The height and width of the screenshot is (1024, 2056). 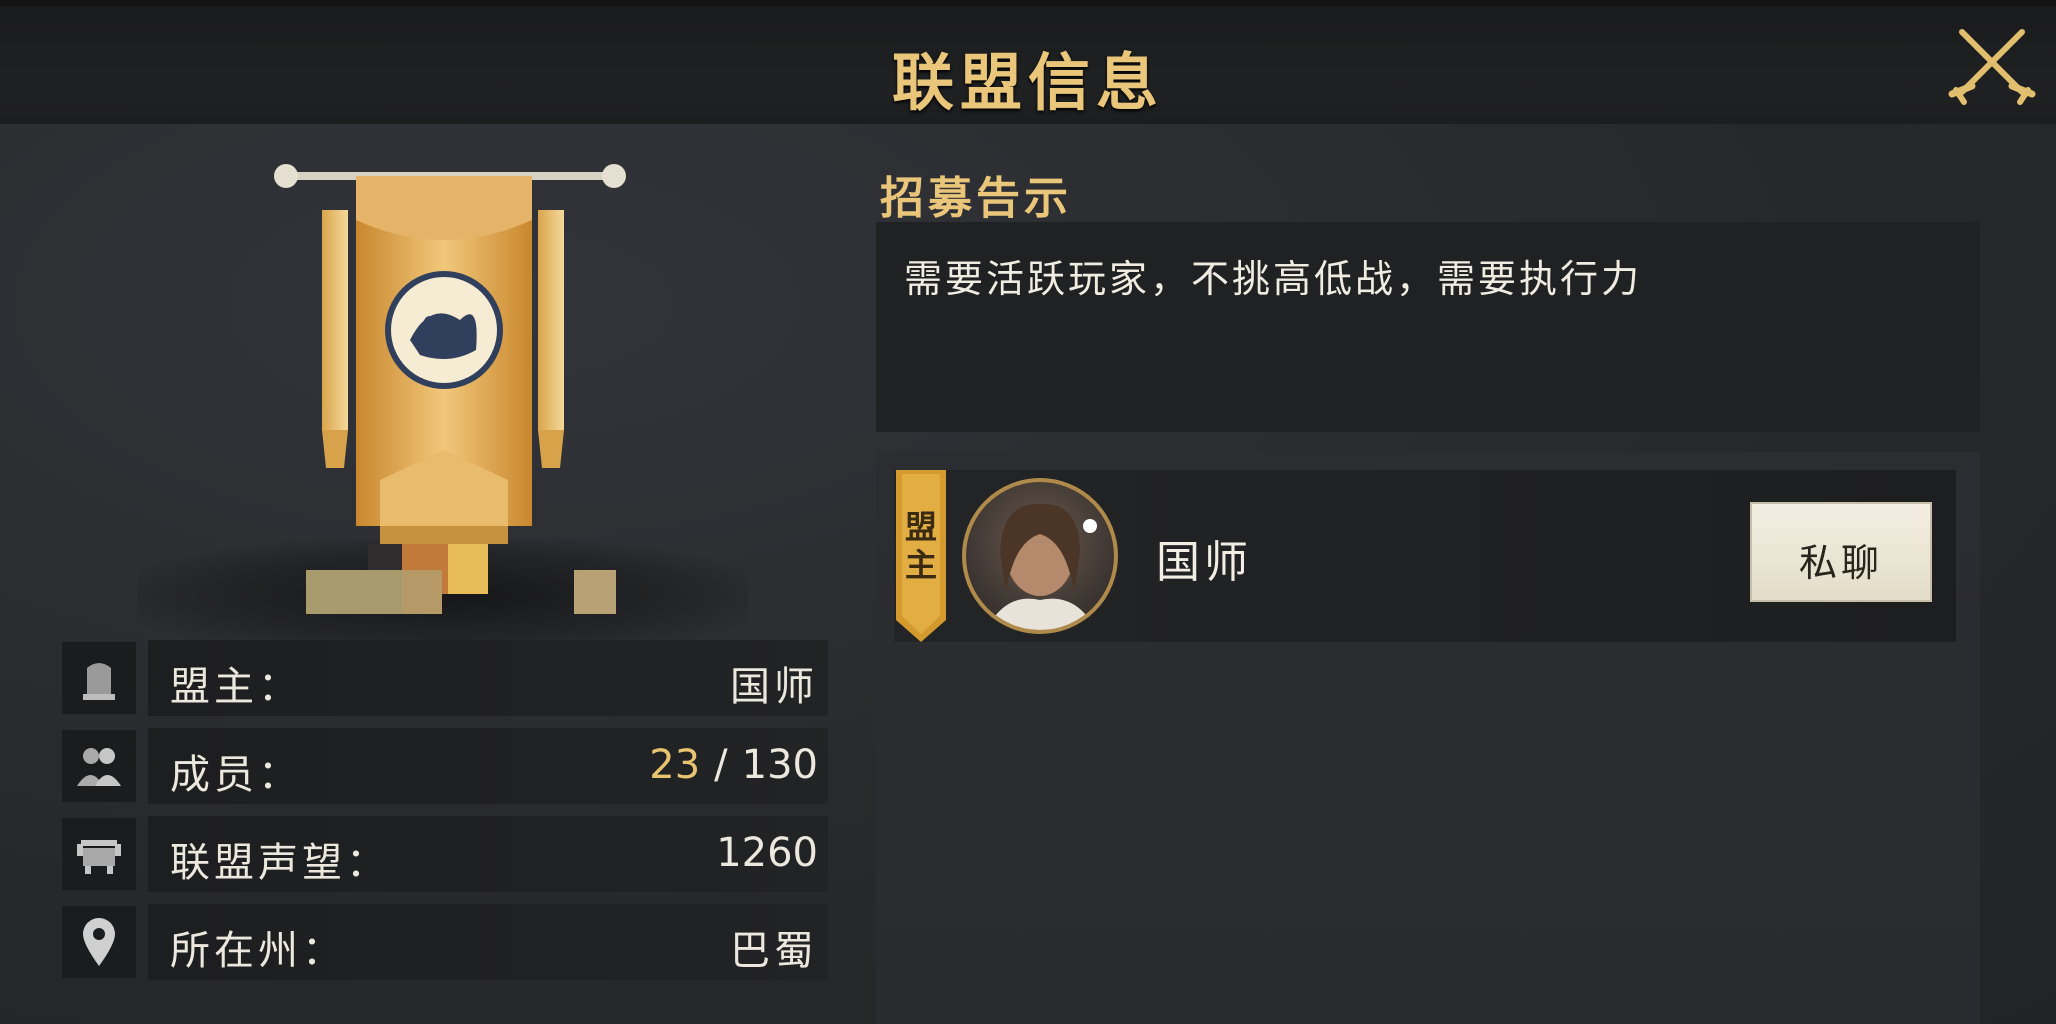 What do you see at coordinates (236, 687) in the screenshot?
I see `leader-label: 盟主：` at bounding box center [236, 687].